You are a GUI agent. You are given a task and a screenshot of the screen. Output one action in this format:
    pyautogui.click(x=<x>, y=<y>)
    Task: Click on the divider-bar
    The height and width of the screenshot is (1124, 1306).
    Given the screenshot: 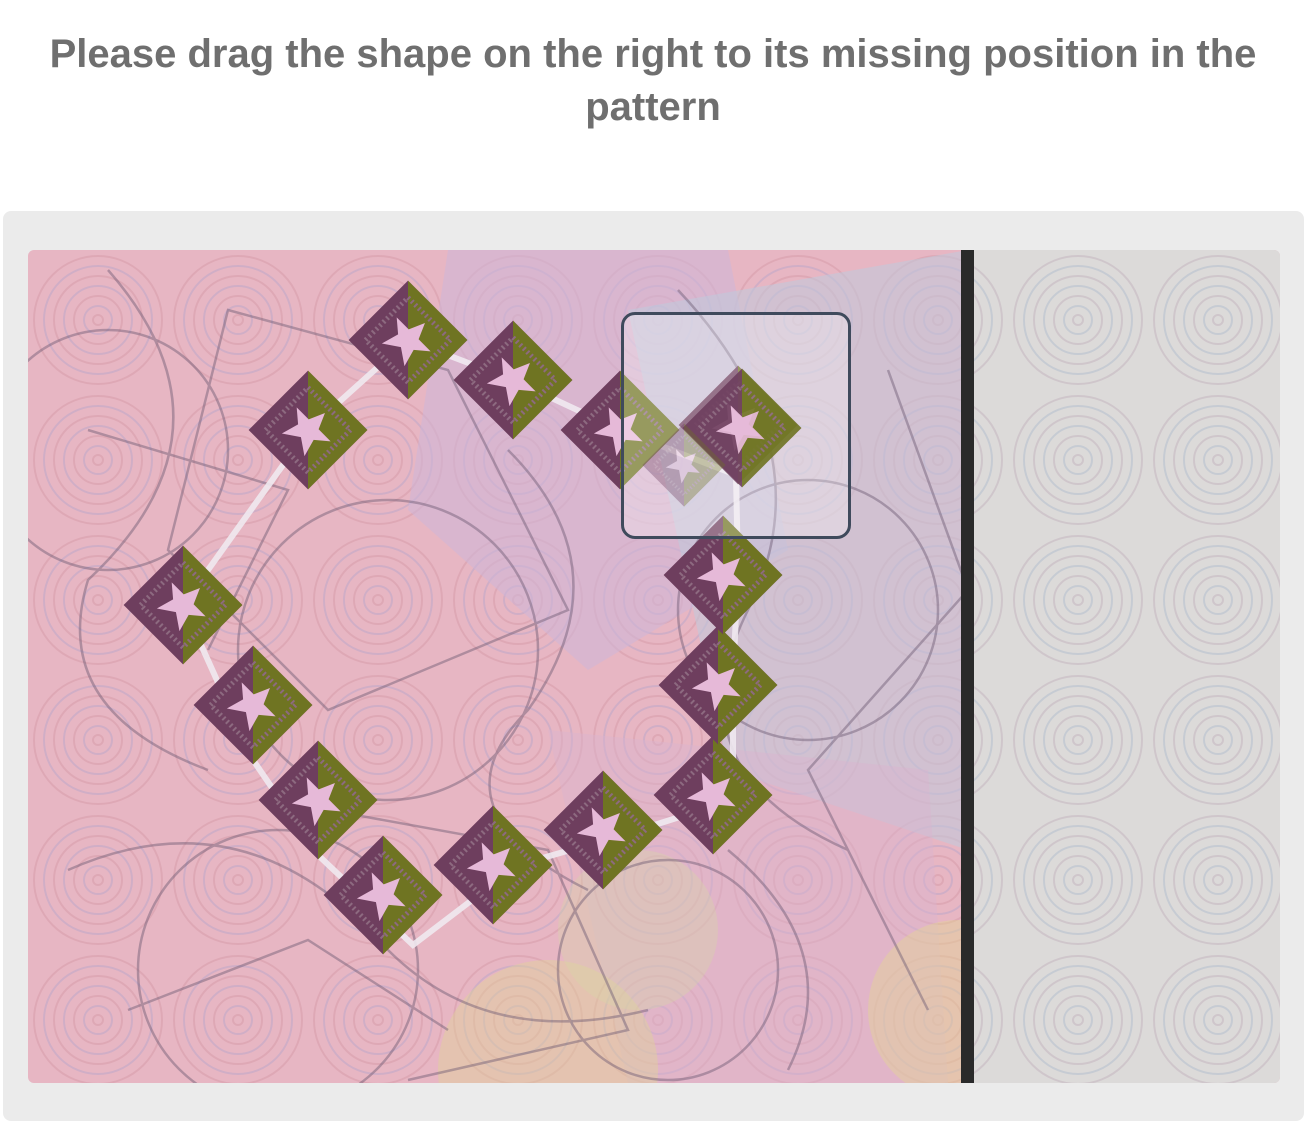 What is the action you would take?
    pyautogui.click(x=967, y=666)
    